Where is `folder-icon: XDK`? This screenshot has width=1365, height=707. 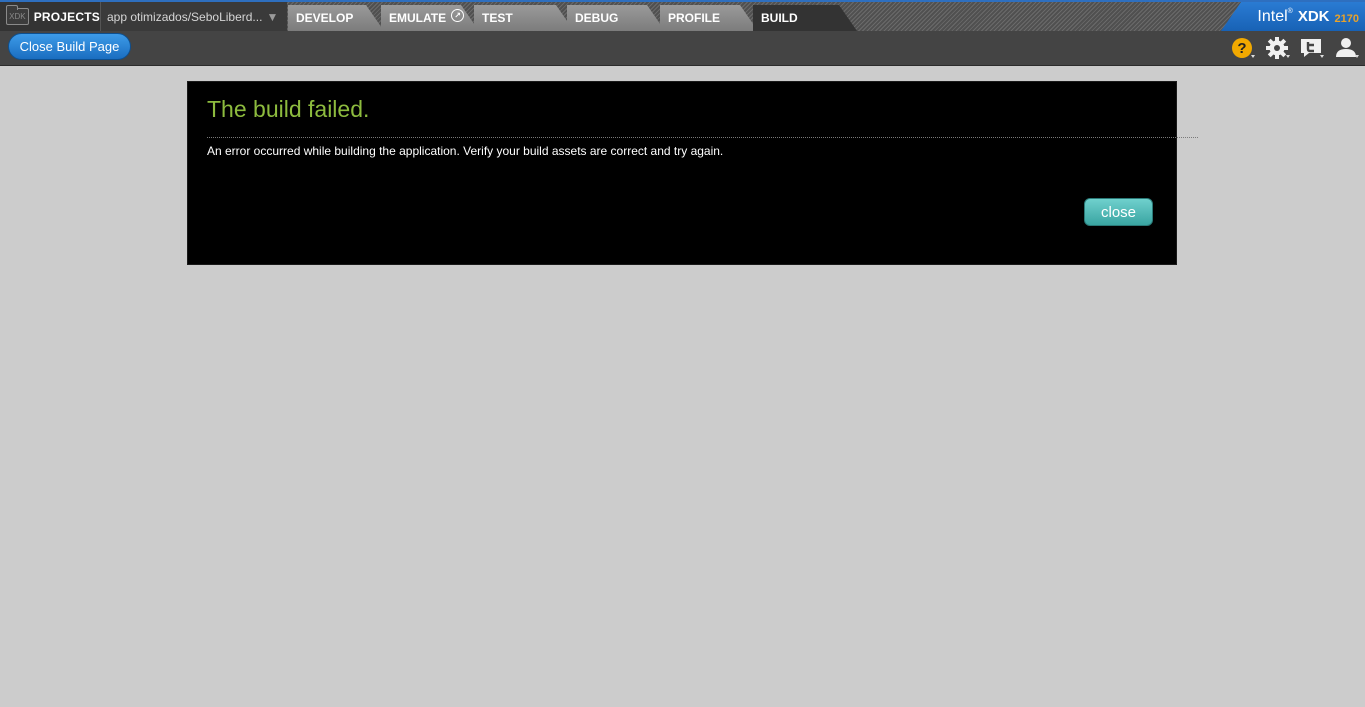 folder-icon: XDK is located at coordinates (17, 15).